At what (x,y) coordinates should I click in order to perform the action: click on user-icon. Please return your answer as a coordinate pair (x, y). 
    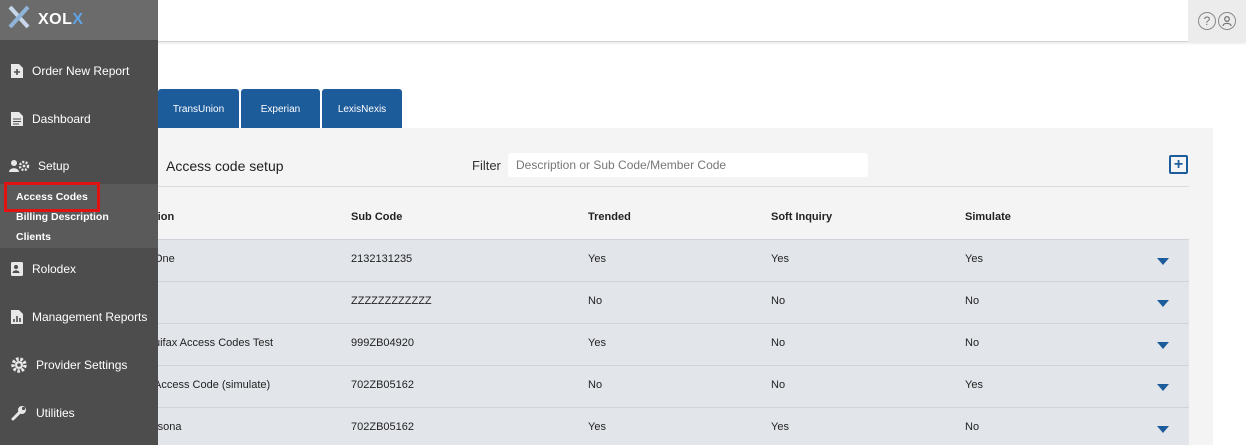
    Looking at the image, I should click on (1227, 21).